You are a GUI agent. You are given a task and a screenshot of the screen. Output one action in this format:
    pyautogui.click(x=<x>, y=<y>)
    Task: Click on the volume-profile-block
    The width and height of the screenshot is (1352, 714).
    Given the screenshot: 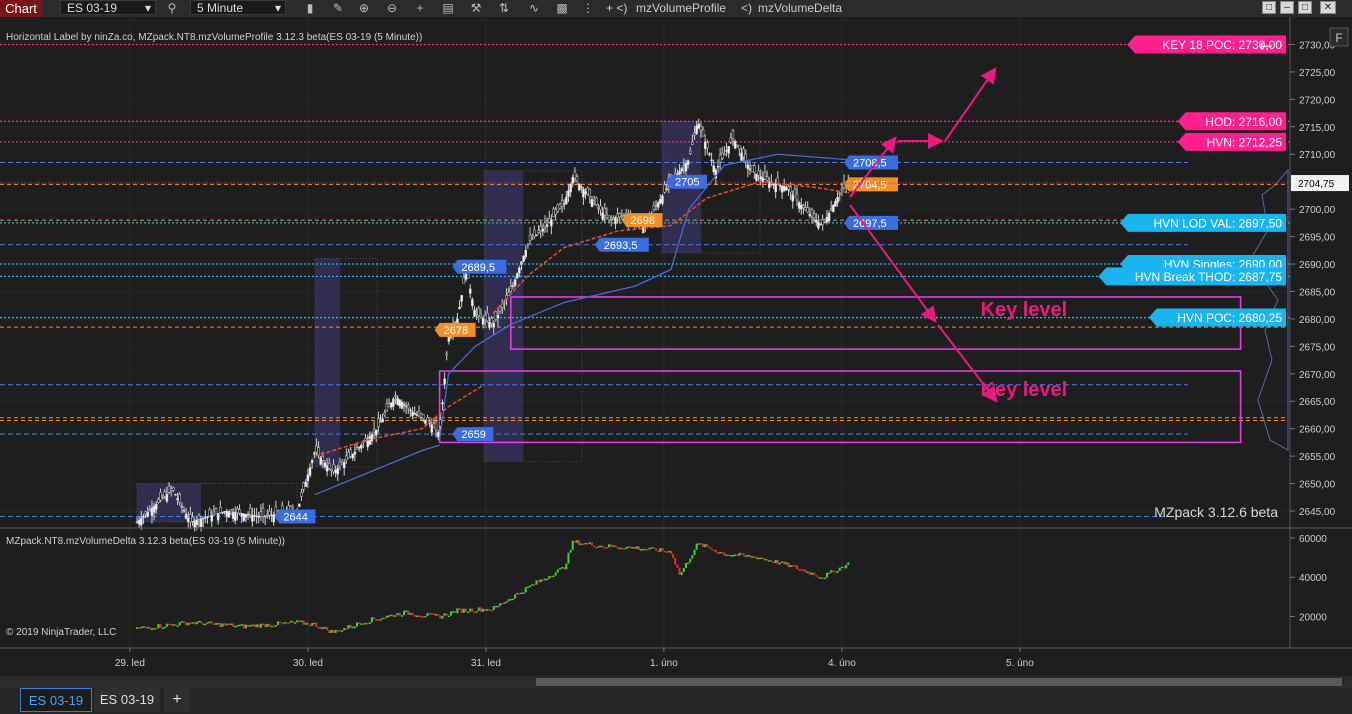 What is the action you would take?
    pyautogui.click(x=327, y=363)
    